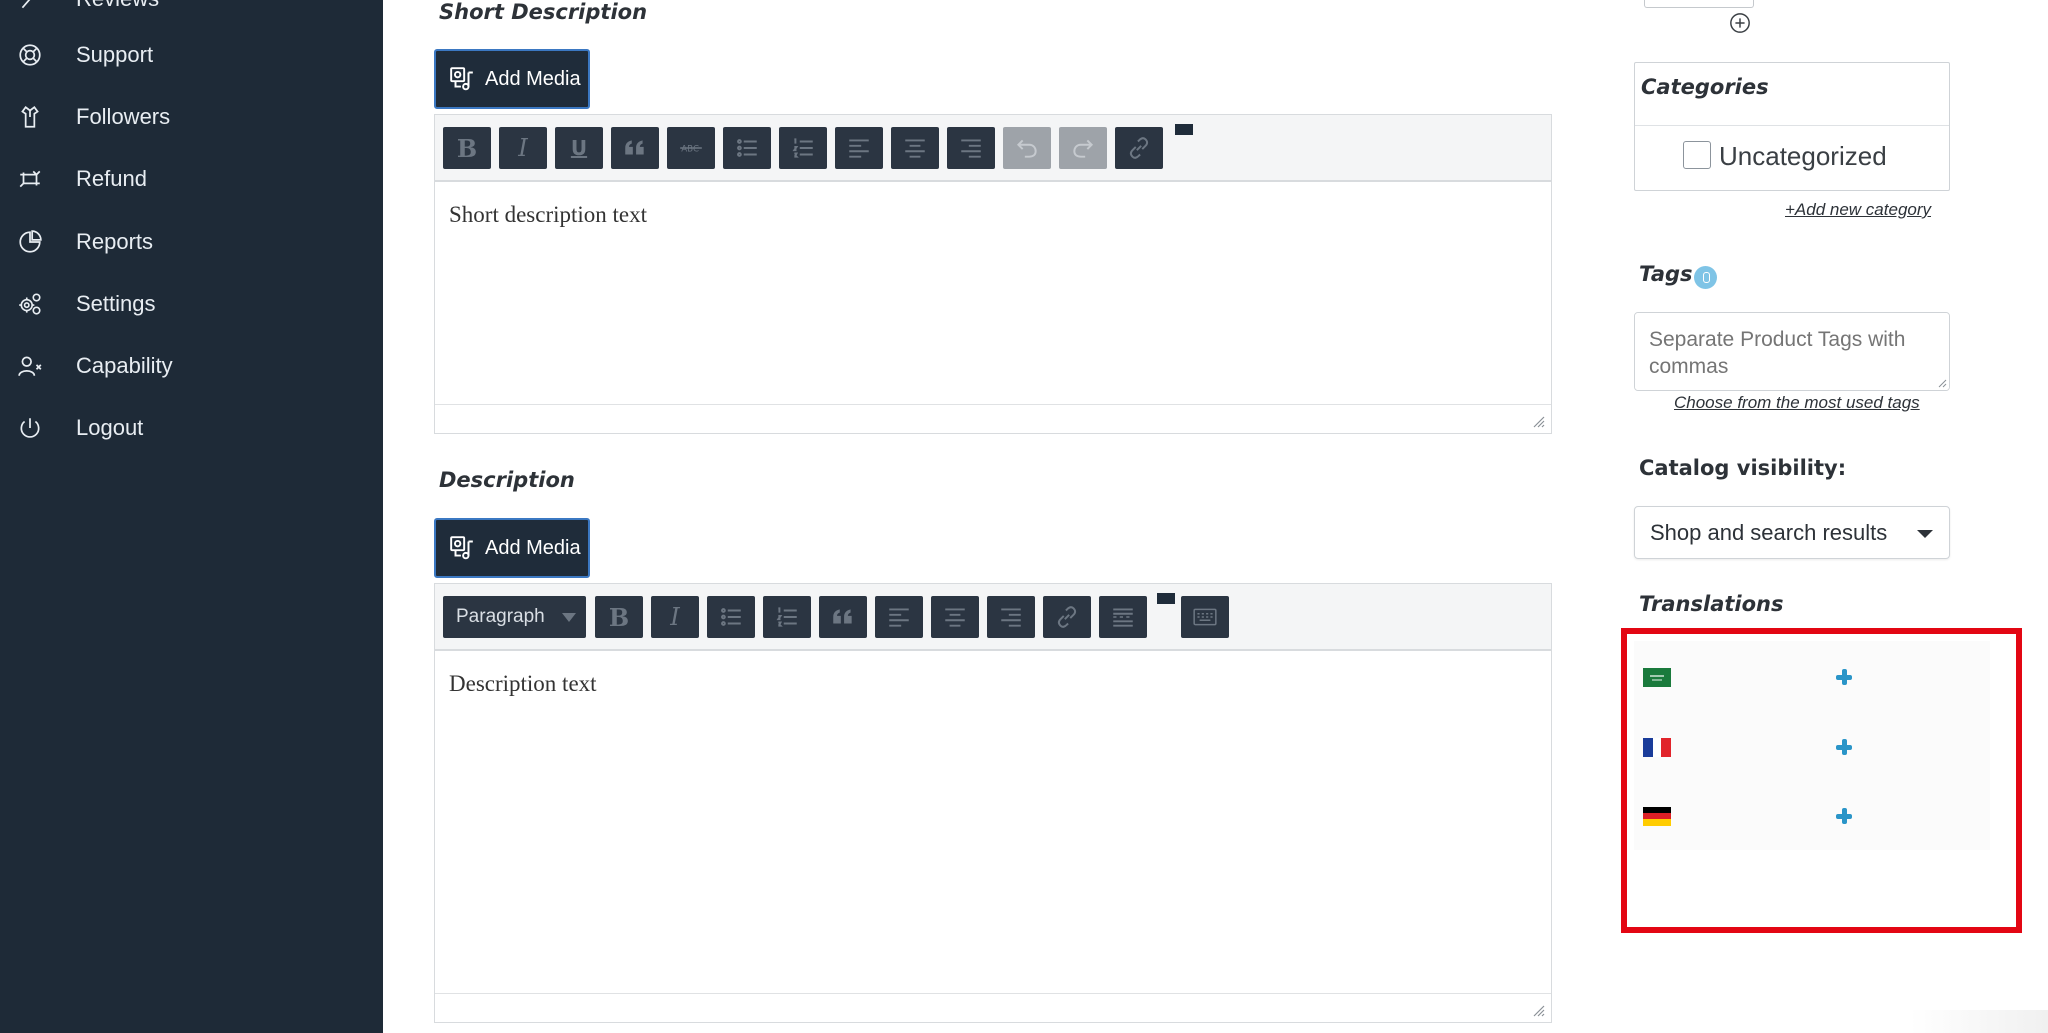  I want to click on add-media-icon, so click(461, 548).